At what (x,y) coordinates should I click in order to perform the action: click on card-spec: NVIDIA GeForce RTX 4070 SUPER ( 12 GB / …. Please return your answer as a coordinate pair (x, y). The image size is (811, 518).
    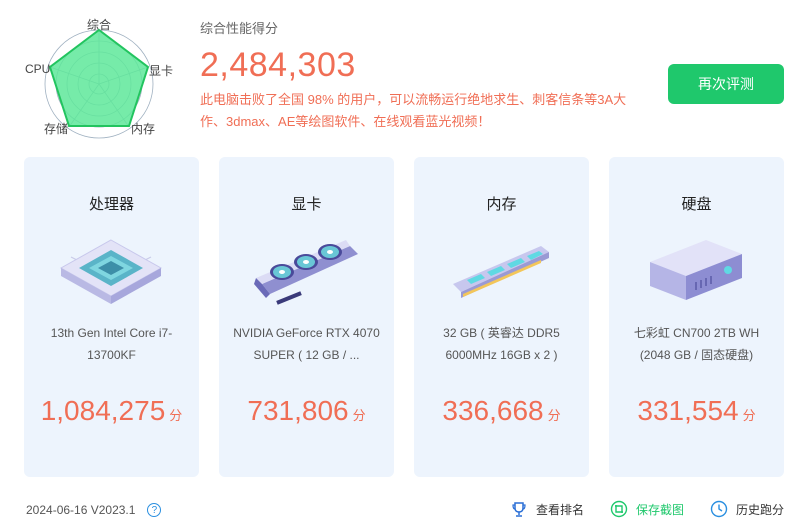
    Looking at the image, I should click on (306, 344).